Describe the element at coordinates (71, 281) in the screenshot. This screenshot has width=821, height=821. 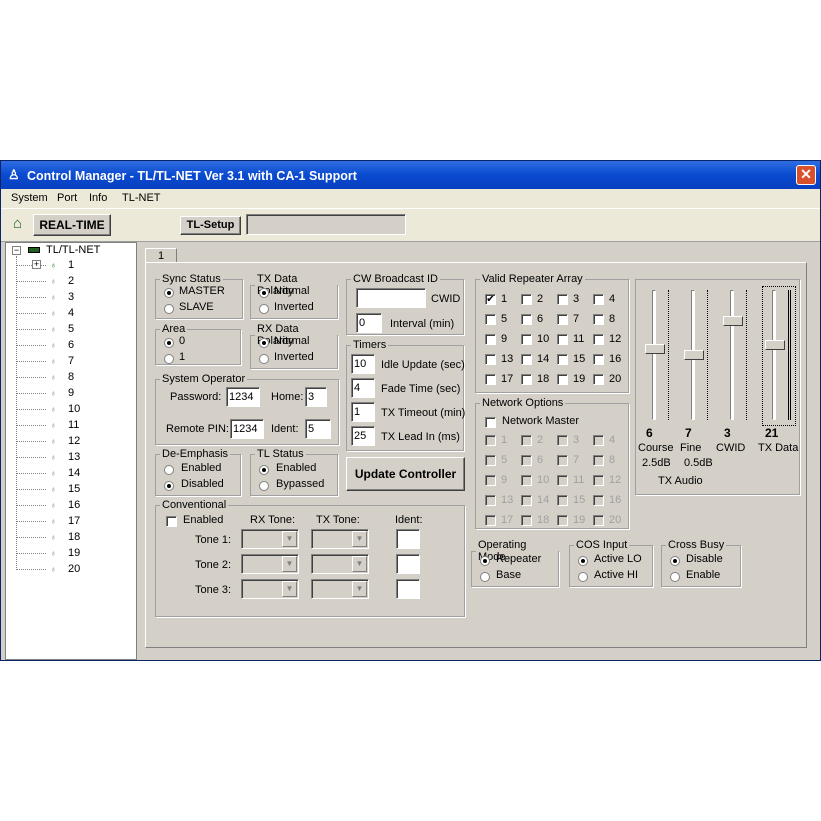
I see `tree-node: 2` at that location.